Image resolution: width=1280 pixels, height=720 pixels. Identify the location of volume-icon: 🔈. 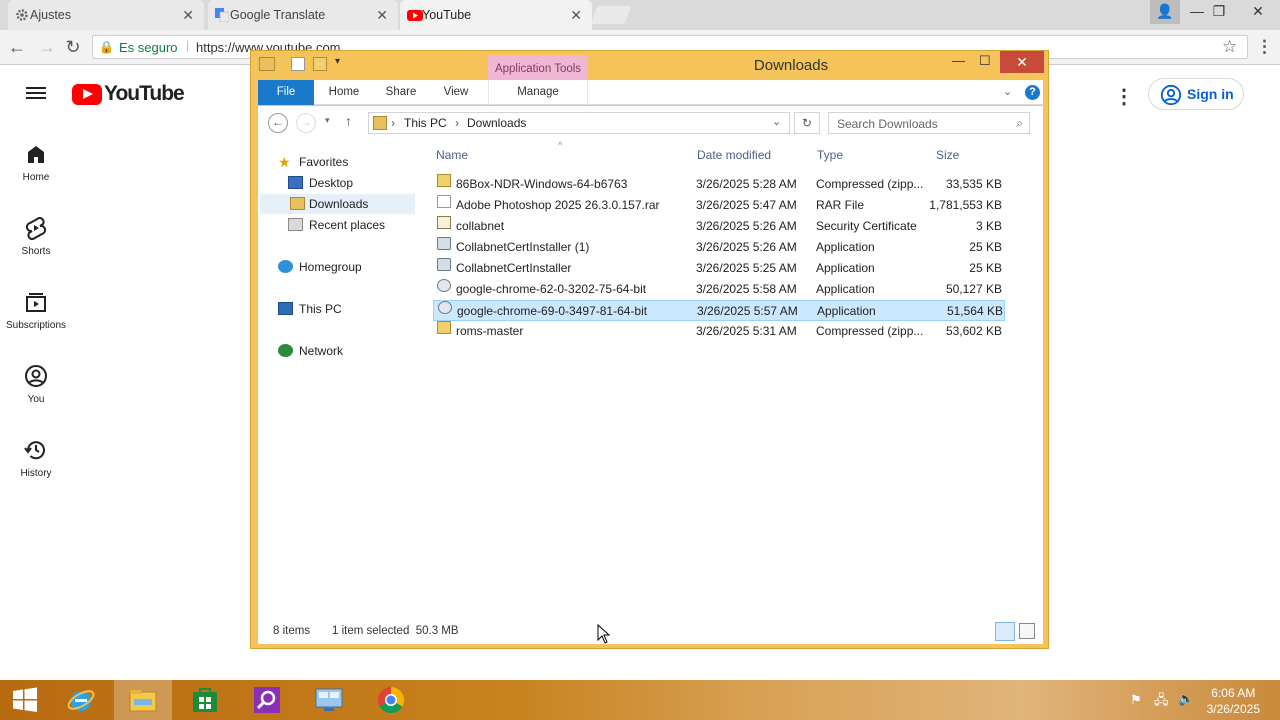
(1186, 699).